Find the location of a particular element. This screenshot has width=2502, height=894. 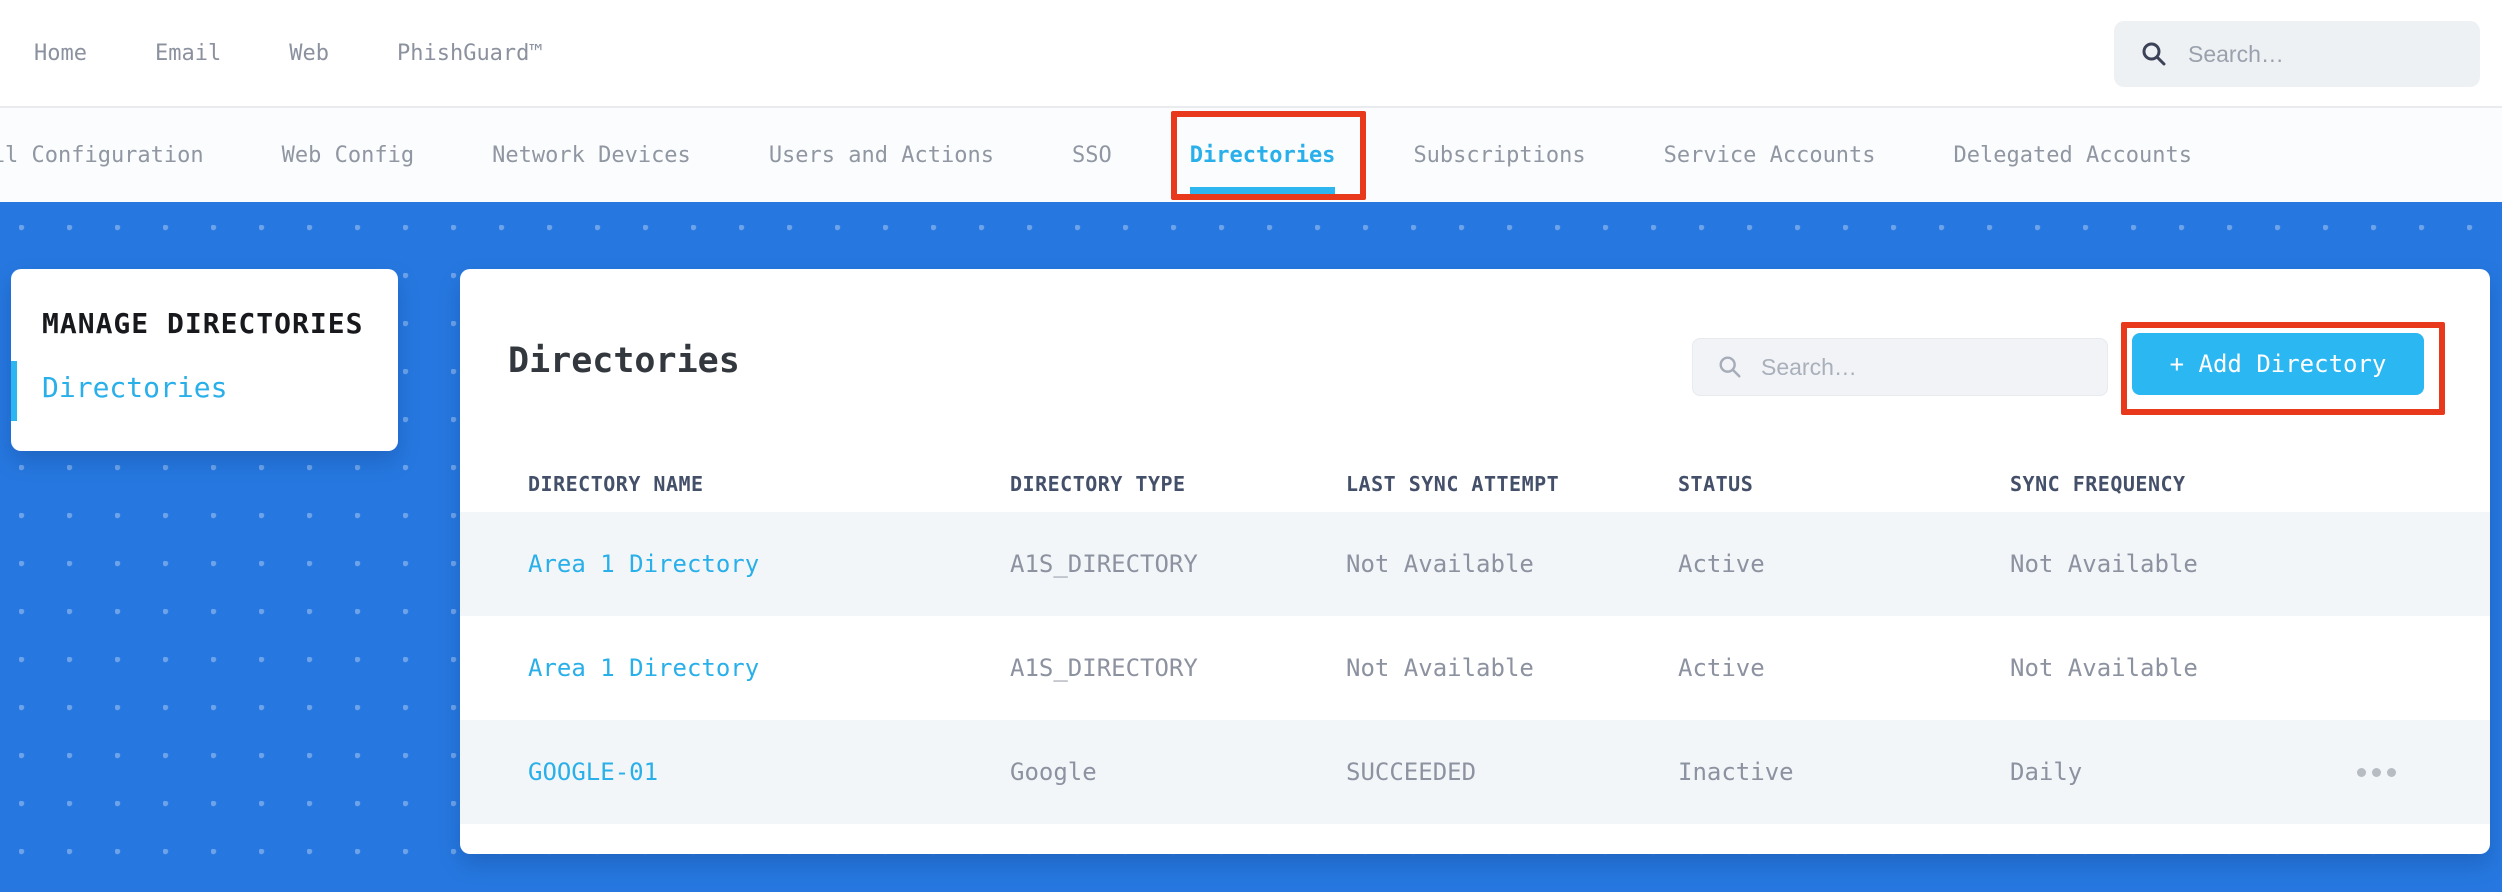

tab-web-config: Web Config is located at coordinates (348, 155).